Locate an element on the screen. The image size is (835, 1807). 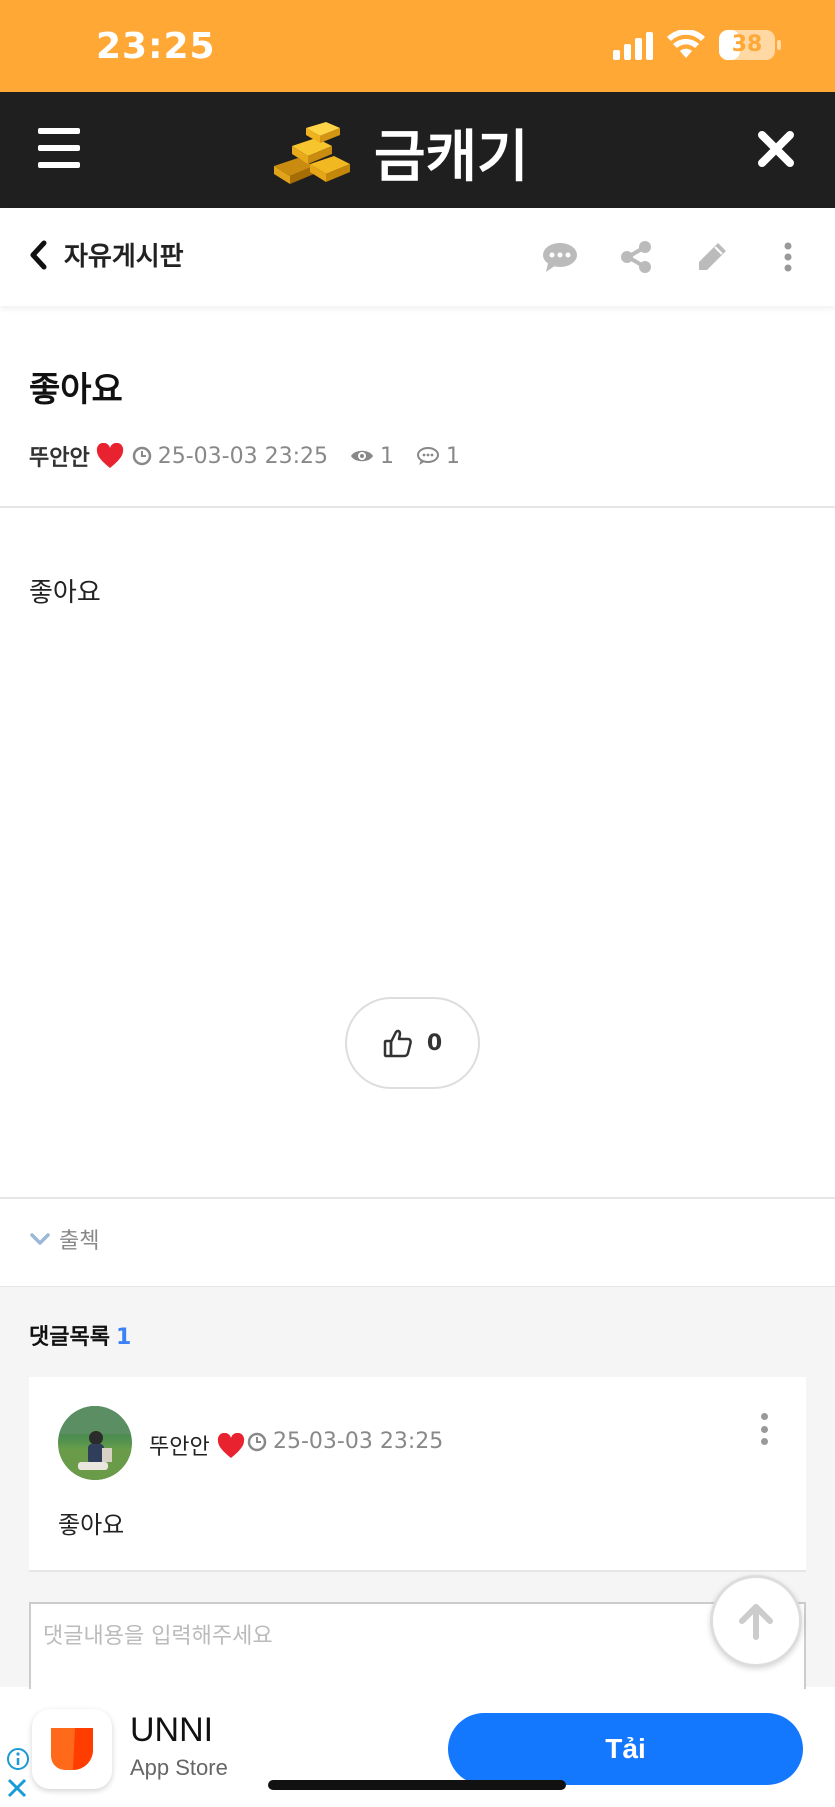
home-indicator is located at coordinates (417, 1785).